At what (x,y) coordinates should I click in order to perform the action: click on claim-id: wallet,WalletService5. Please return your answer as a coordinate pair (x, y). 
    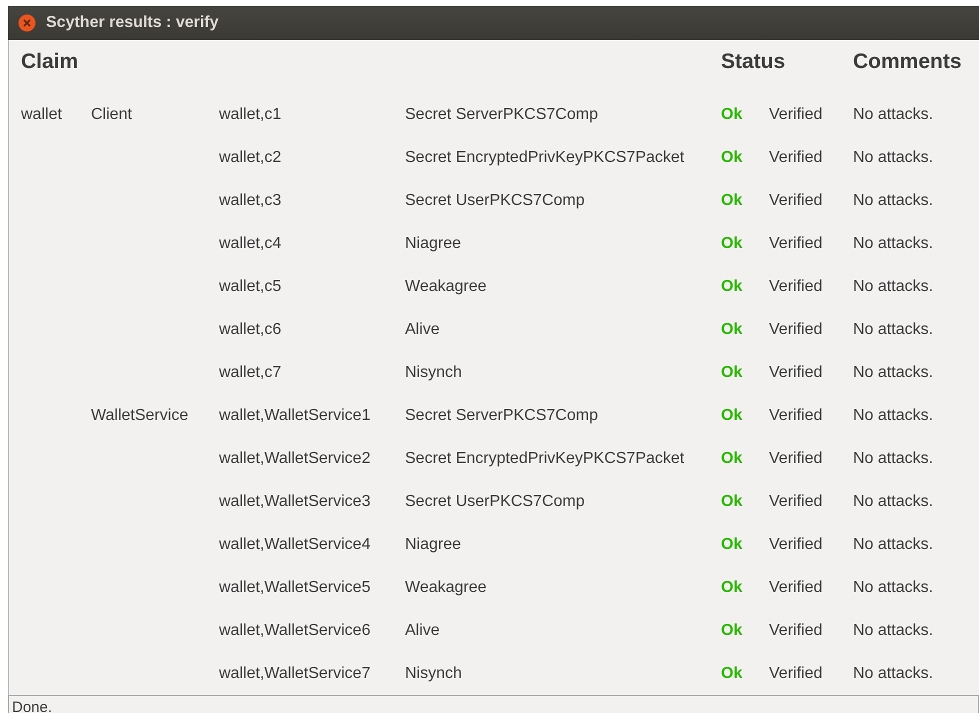
    Looking at the image, I should click on (295, 587).